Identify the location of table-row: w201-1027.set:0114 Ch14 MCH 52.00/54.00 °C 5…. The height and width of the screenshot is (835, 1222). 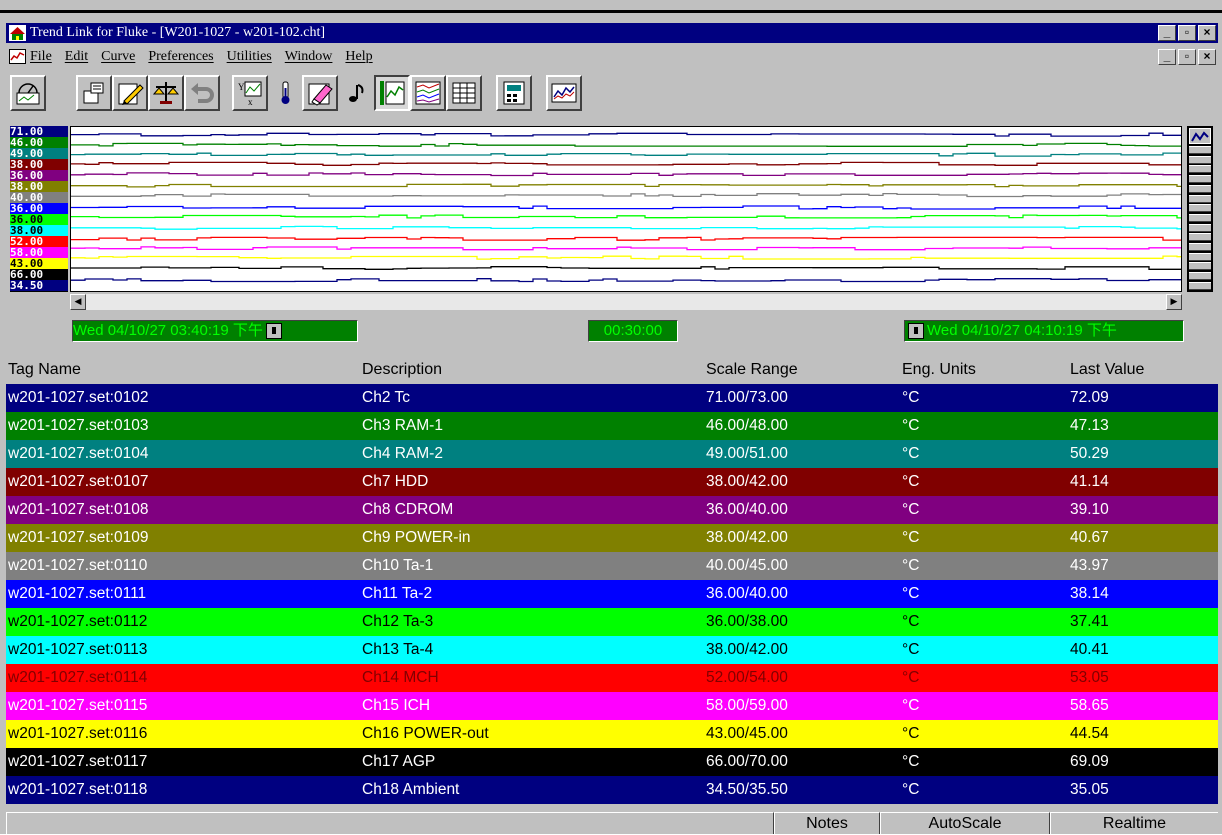
(612, 678).